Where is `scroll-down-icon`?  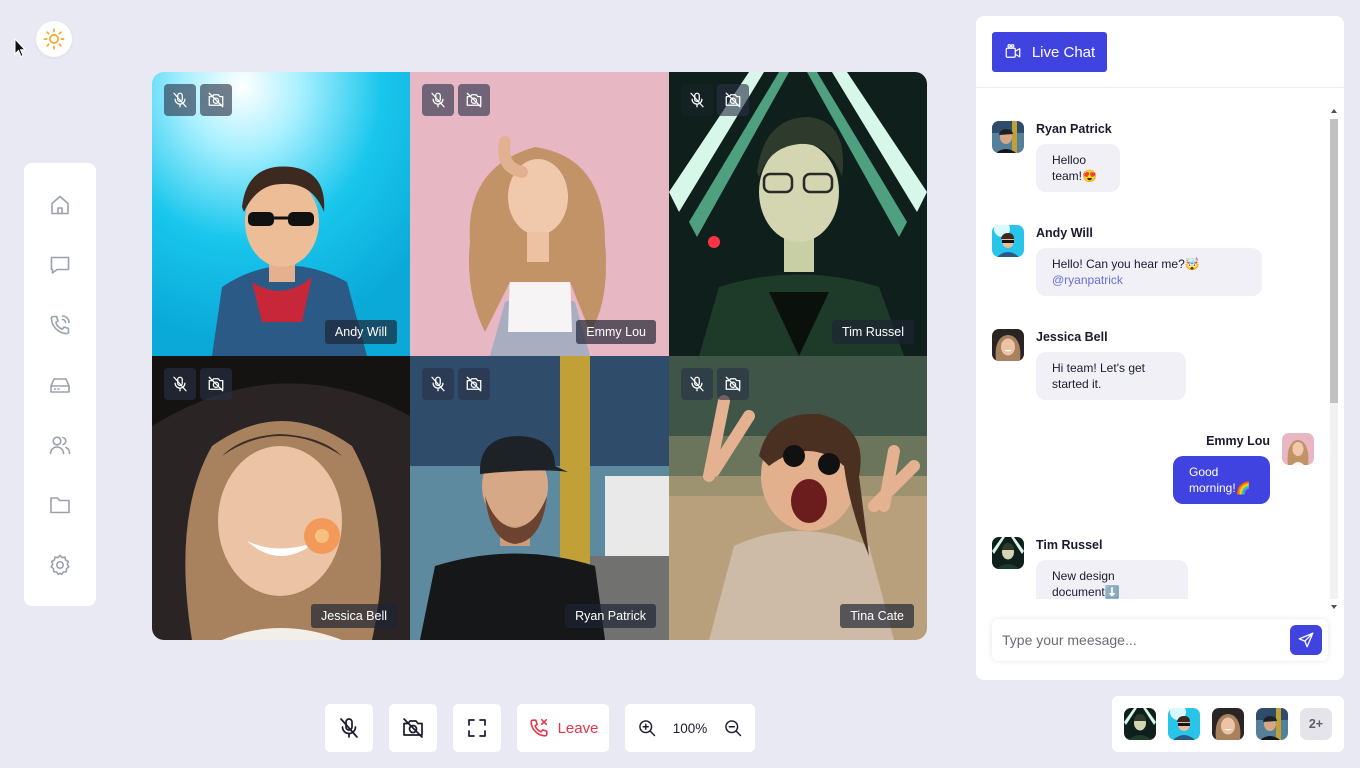
scroll-down-icon is located at coordinates (1334, 607).